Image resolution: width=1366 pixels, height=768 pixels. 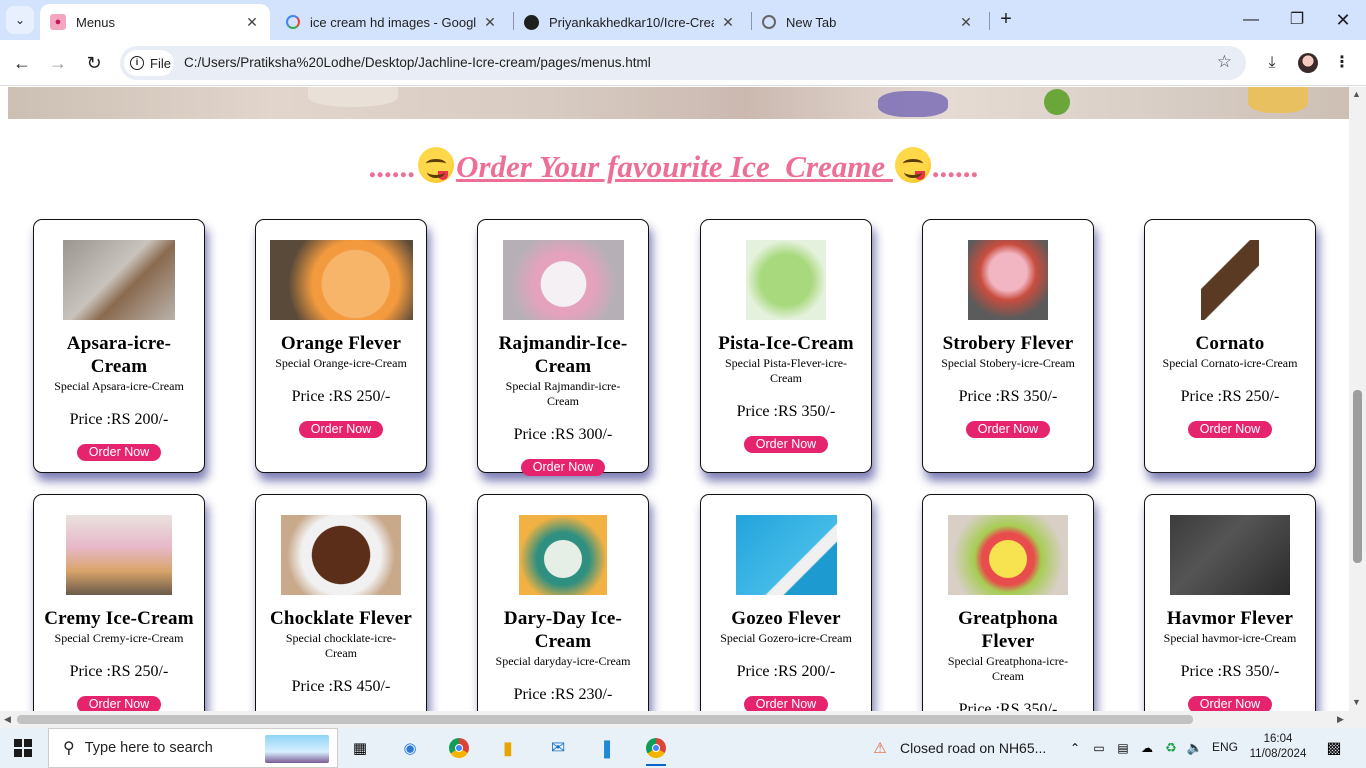 What do you see at coordinates (868, 22) in the screenshot?
I see `tab-new-tab: New Tab ✕` at bounding box center [868, 22].